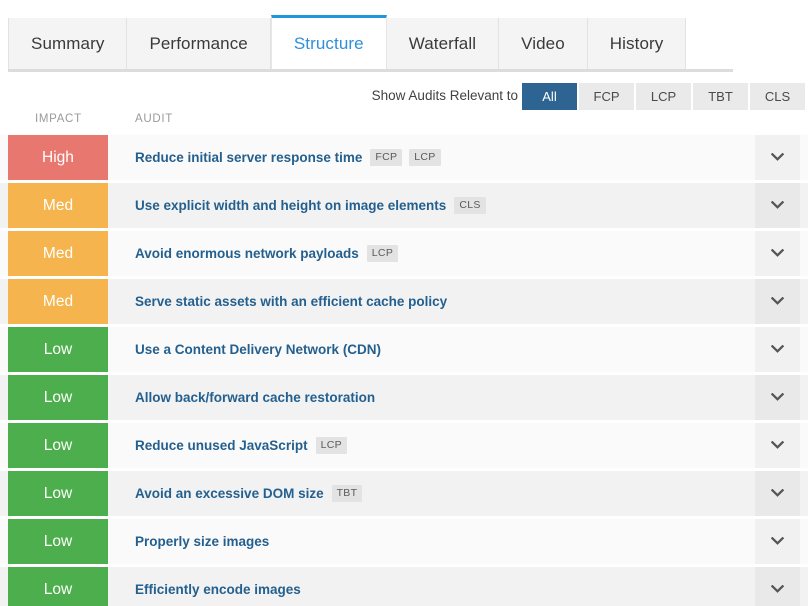  What do you see at coordinates (404, 124) in the screenshot?
I see `column-header-row: IMPACT AUDIT` at bounding box center [404, 124].